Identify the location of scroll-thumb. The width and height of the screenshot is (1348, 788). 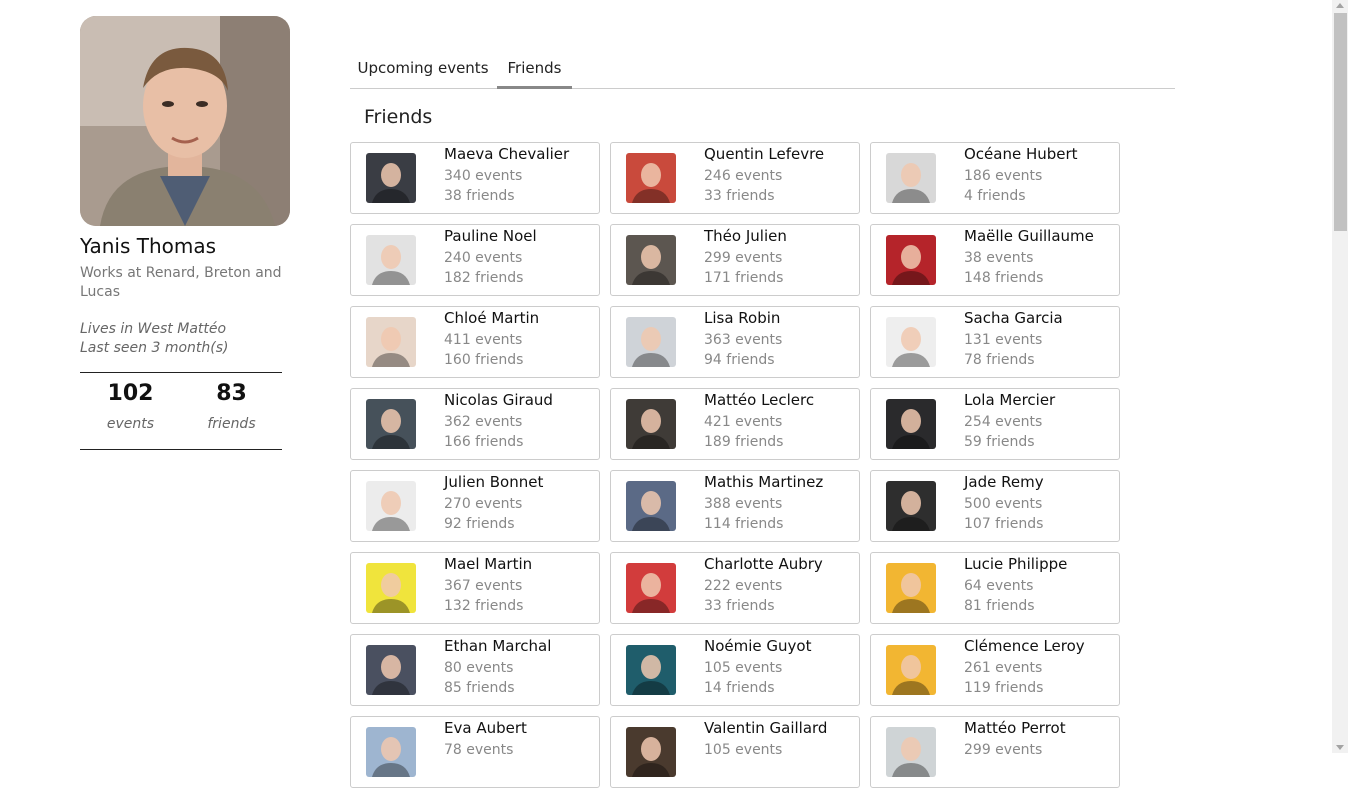
(1340, 122).